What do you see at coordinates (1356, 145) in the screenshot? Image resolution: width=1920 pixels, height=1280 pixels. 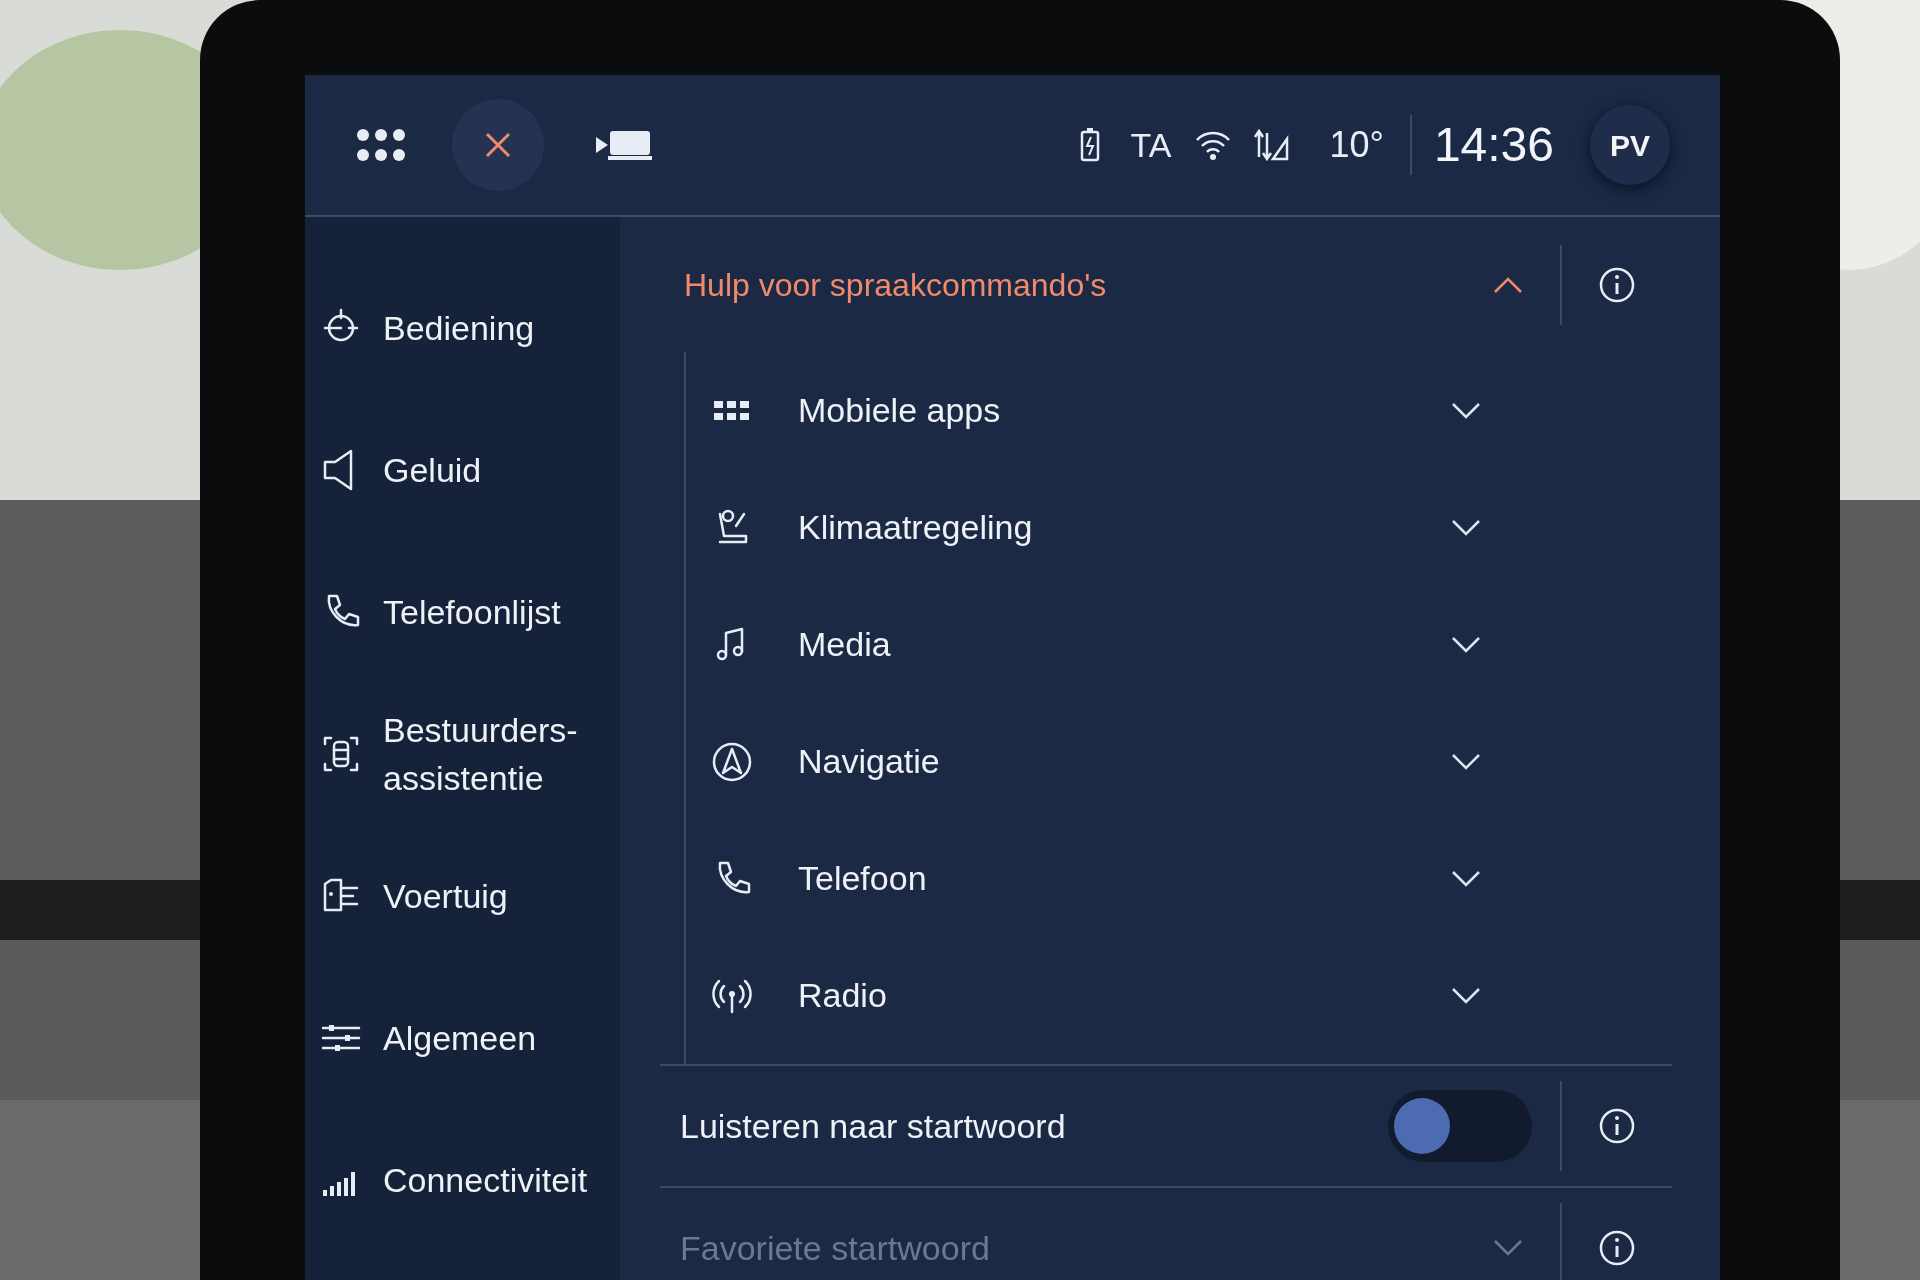 I see `temperature-label: 10°` at bounding box center [1356, 145].